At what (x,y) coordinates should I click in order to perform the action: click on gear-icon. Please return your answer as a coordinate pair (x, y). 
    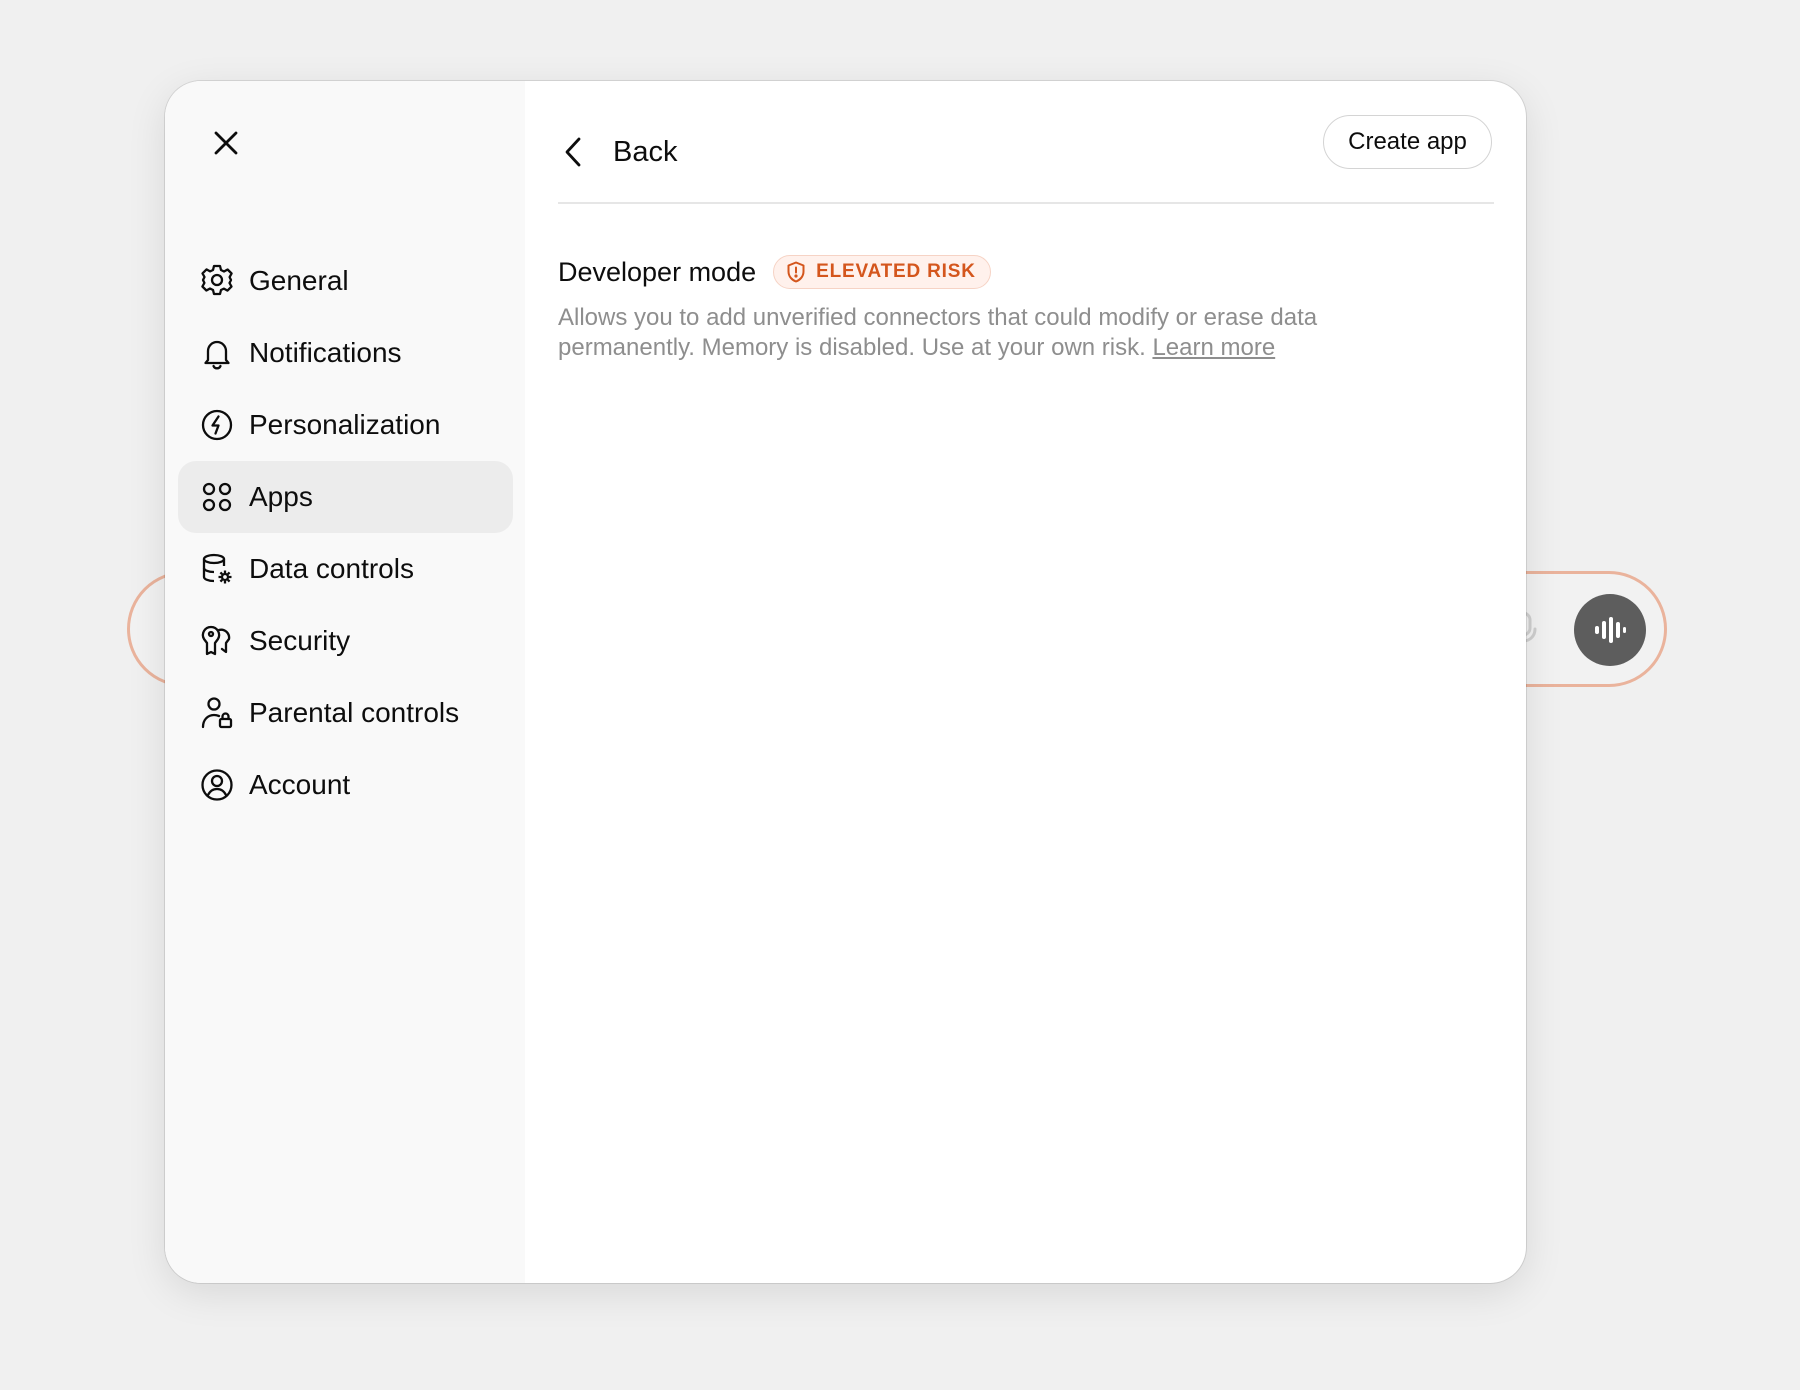
    Looking at the image, I should click on (217, 281).